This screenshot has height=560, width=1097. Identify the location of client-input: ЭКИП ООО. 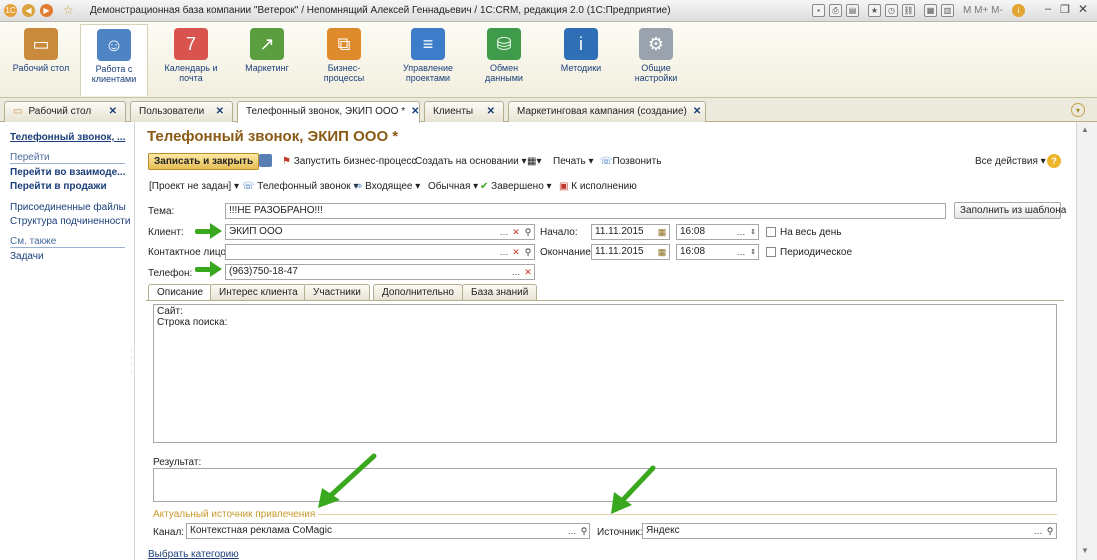
(380, 232).